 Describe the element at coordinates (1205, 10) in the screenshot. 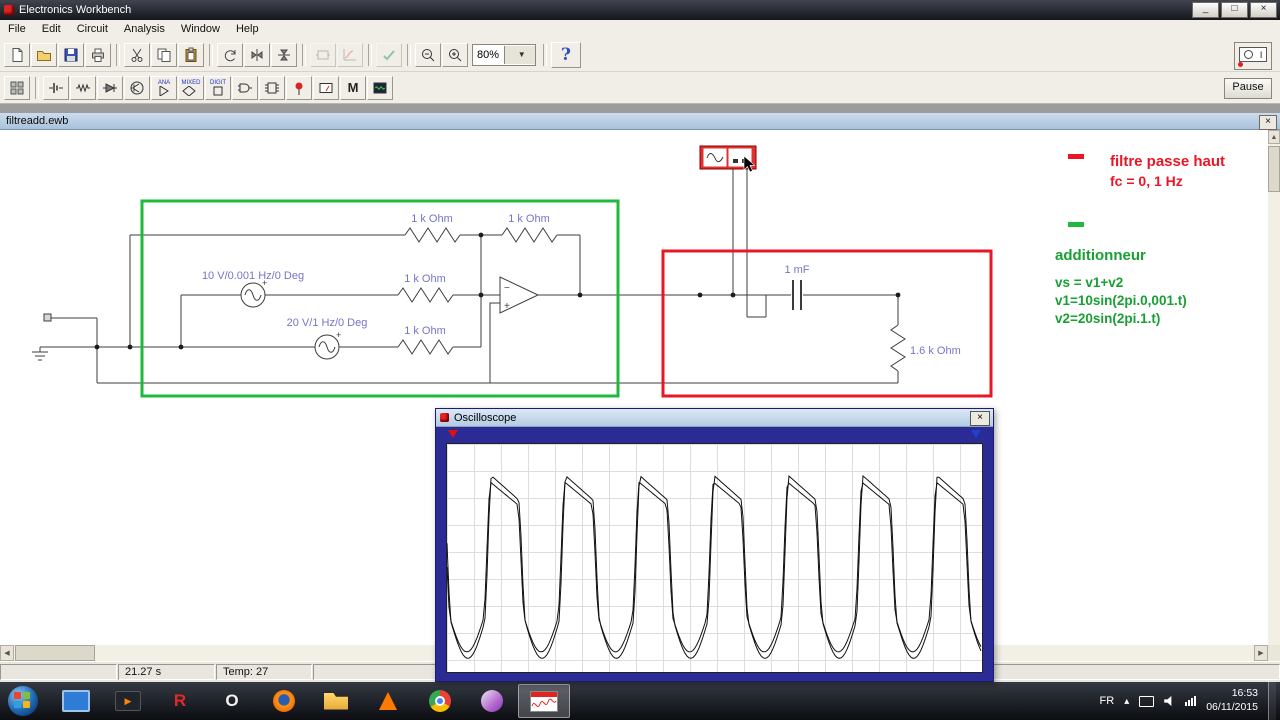

I see `minimize-button: _` at that location.